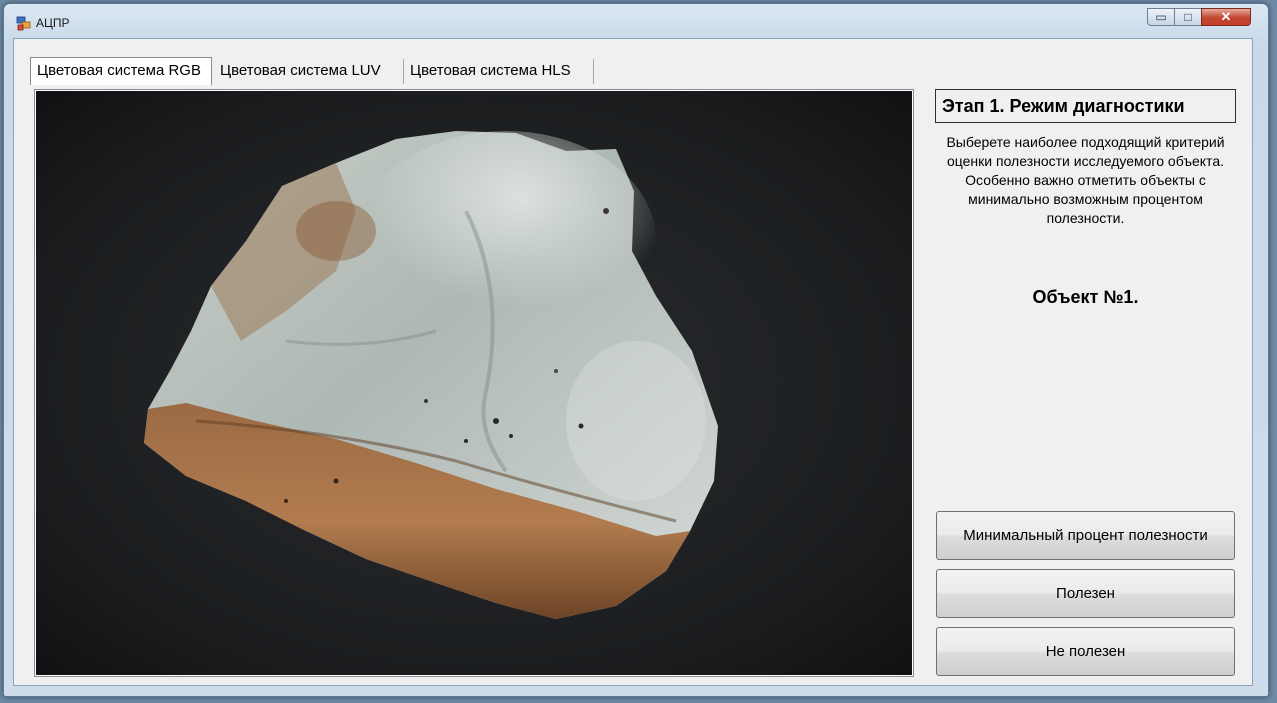  I want to click on close-button: ✕, so click(1226, 17).